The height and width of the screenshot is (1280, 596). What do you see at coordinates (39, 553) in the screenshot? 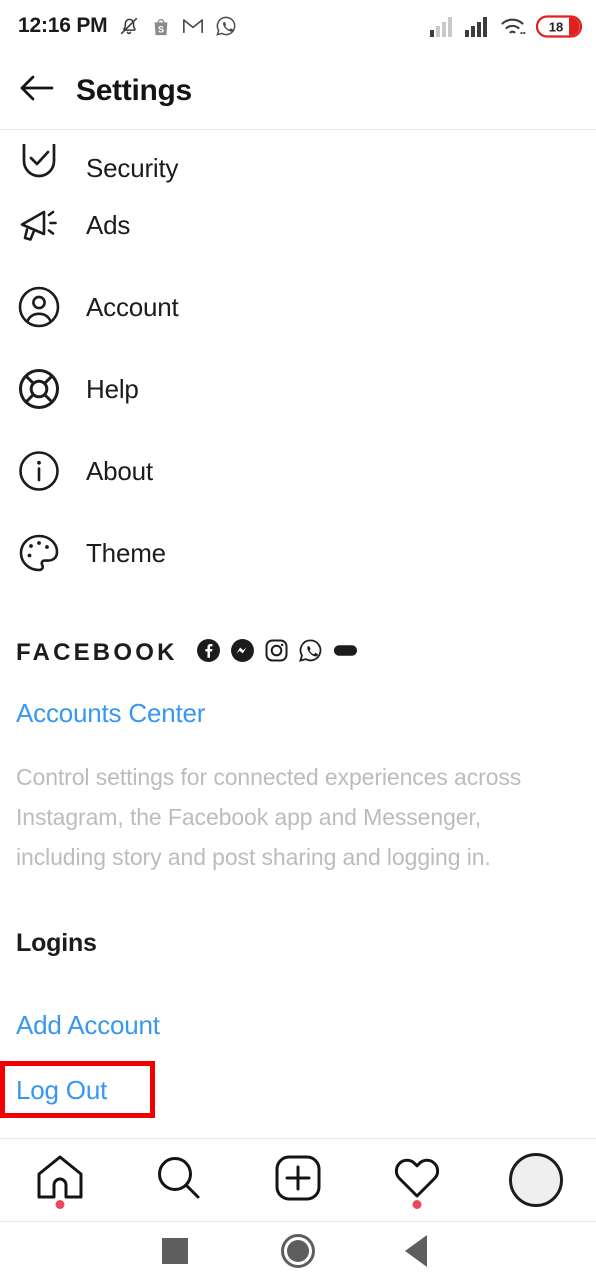
I see `palette-icon` at bounding box center [39, 553].